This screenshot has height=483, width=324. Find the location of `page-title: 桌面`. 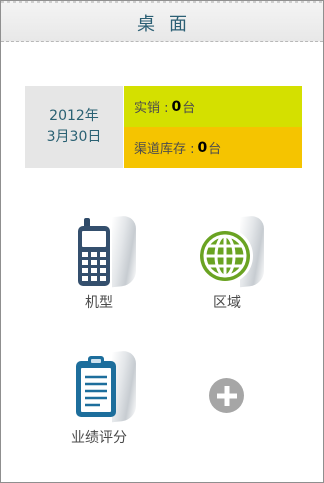

page-title: 桌面 is located at coordinates (169, 24).